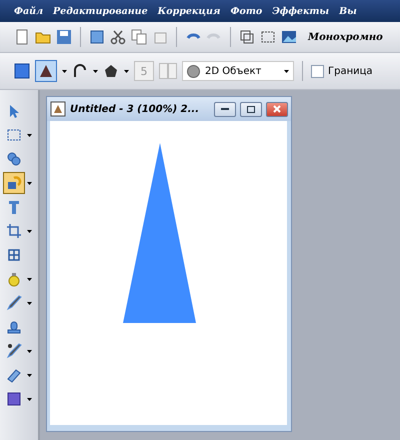  Describe the element at coordinates (139, 37) in the screenshot. I see `copy-icon` at that location.